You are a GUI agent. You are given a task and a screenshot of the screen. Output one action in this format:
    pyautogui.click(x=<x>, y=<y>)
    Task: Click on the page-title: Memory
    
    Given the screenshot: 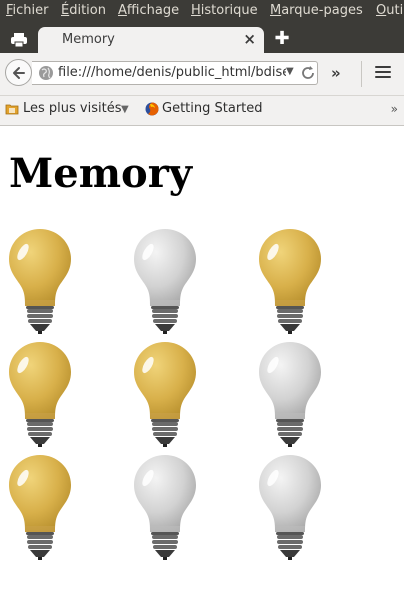 What is the action you would take?
    pyautogui.click(x=101, y=173)
    